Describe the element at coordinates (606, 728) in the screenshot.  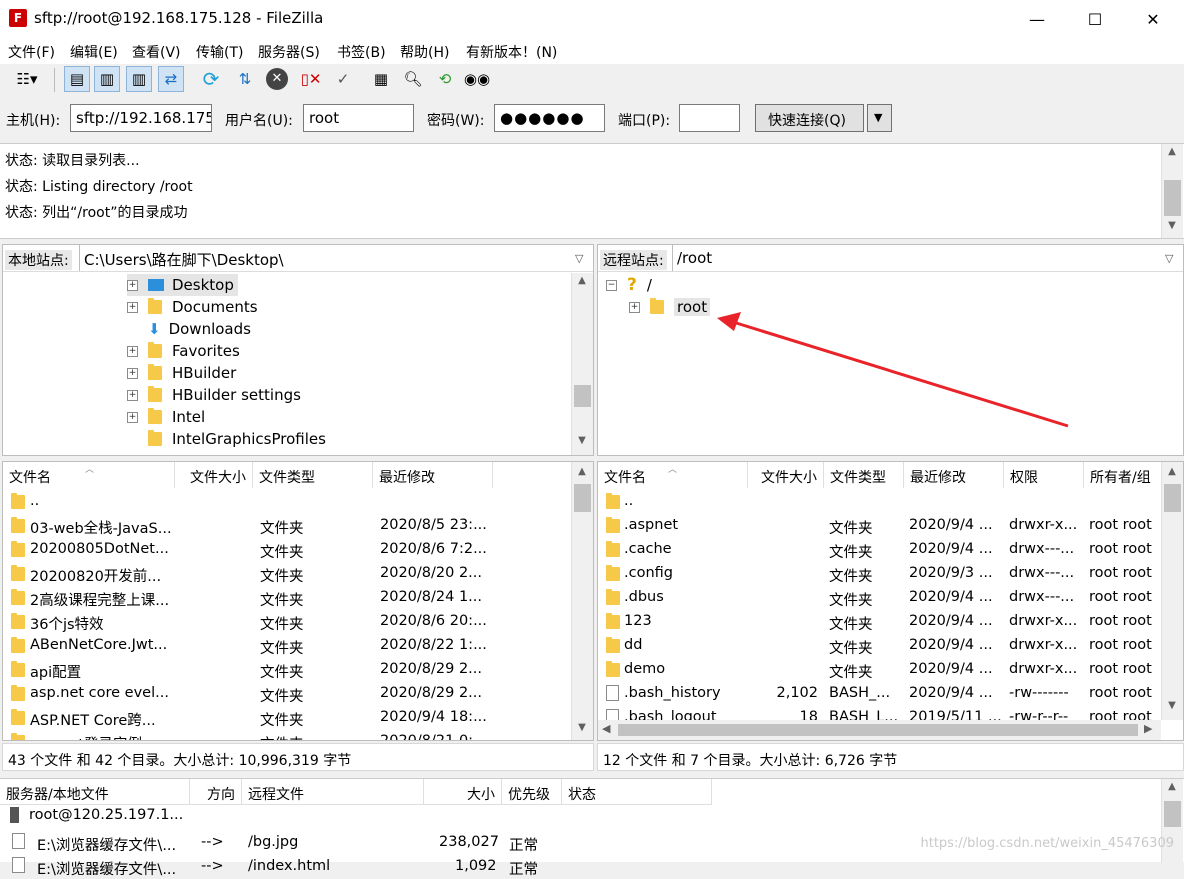
I see `scroll-left-icon: ◀` at that location.